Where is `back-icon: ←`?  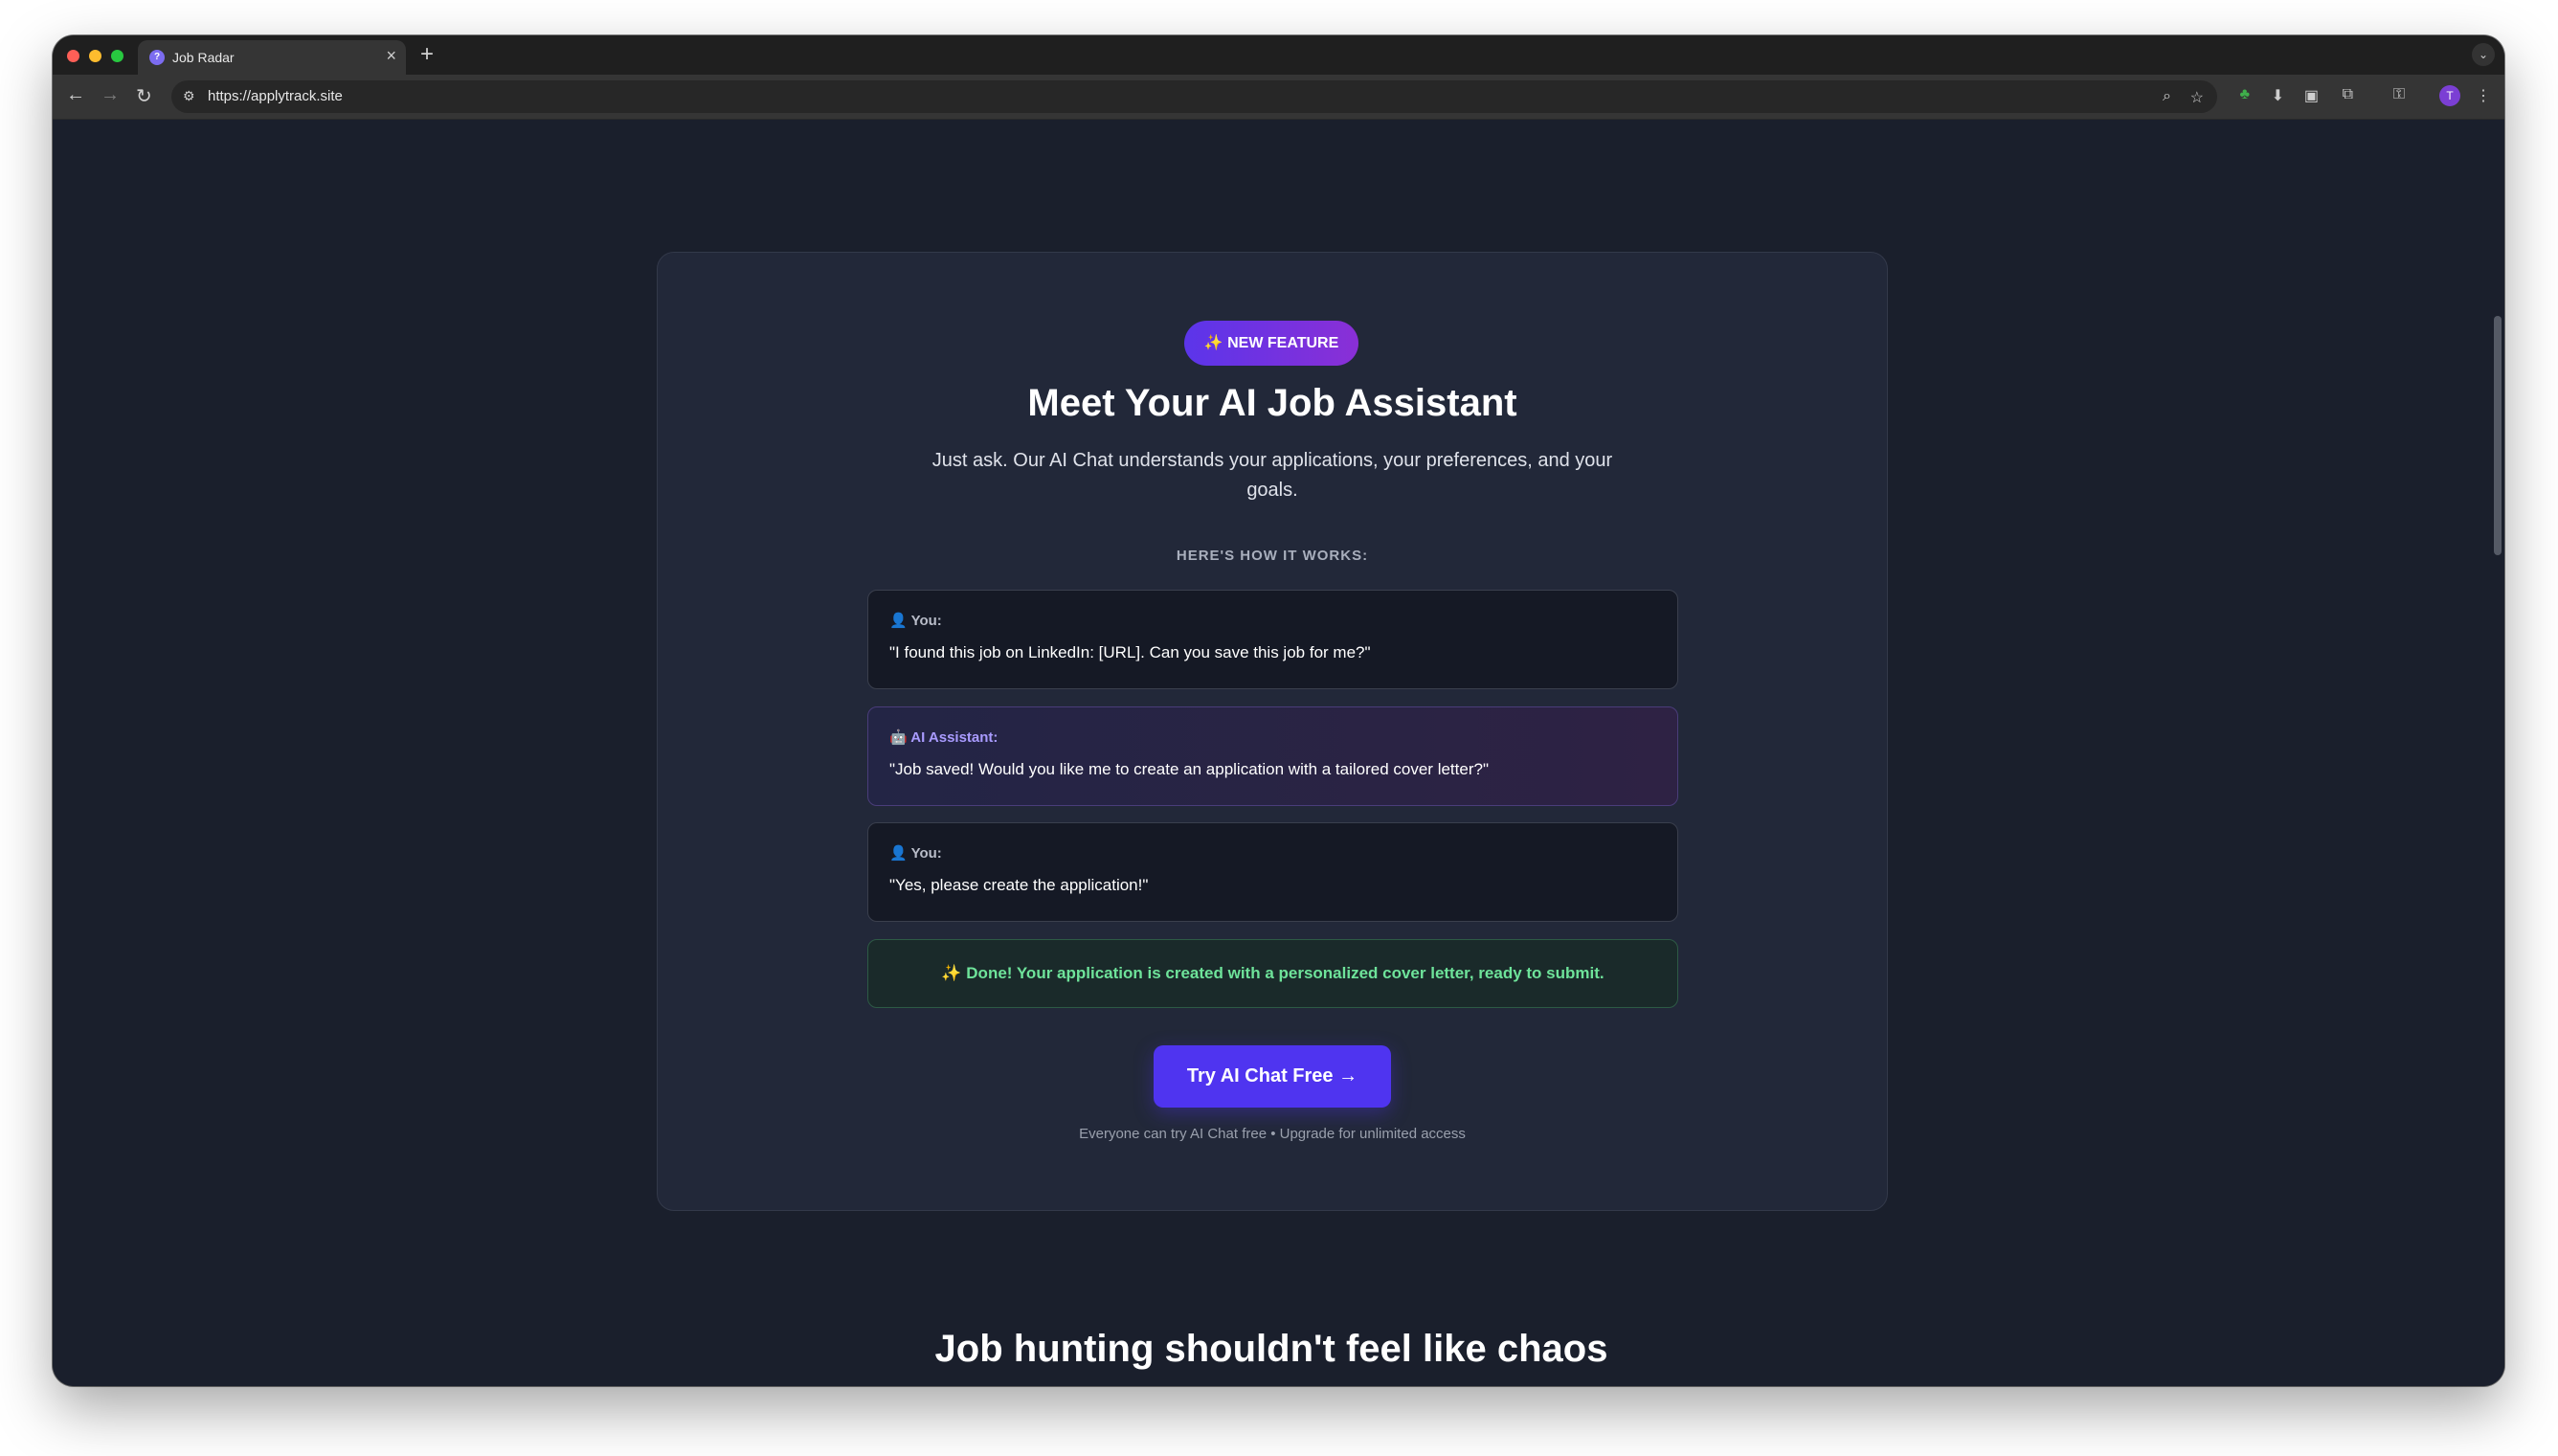 back-icon: ← is located at coordinates (75, 95).